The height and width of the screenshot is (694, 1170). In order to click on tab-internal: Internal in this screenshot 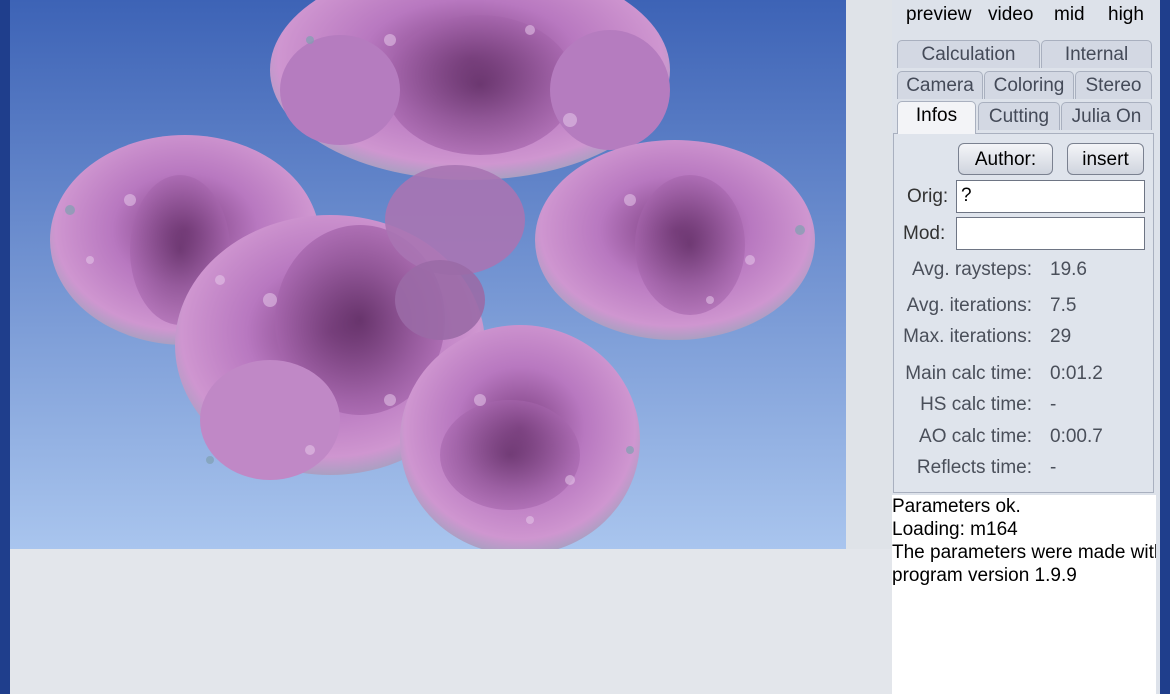, I will do `click(1096, 54)`.